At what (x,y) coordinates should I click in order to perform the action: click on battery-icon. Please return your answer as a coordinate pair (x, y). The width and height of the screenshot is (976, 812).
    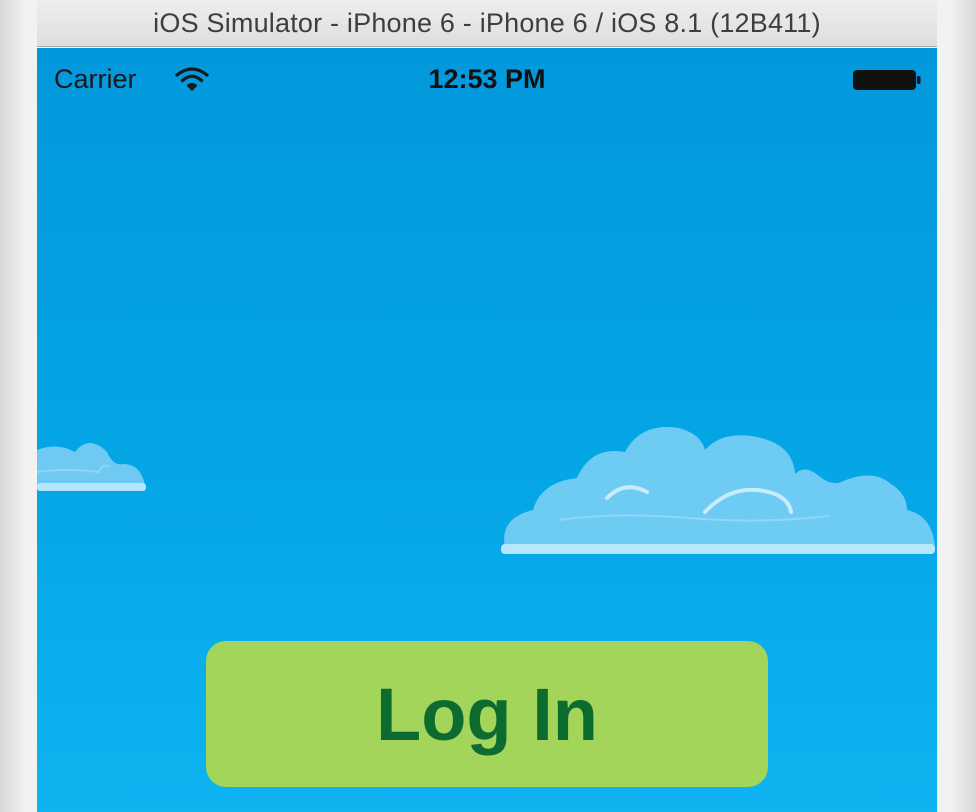
    Looking at the image, I should click on (887, 80).